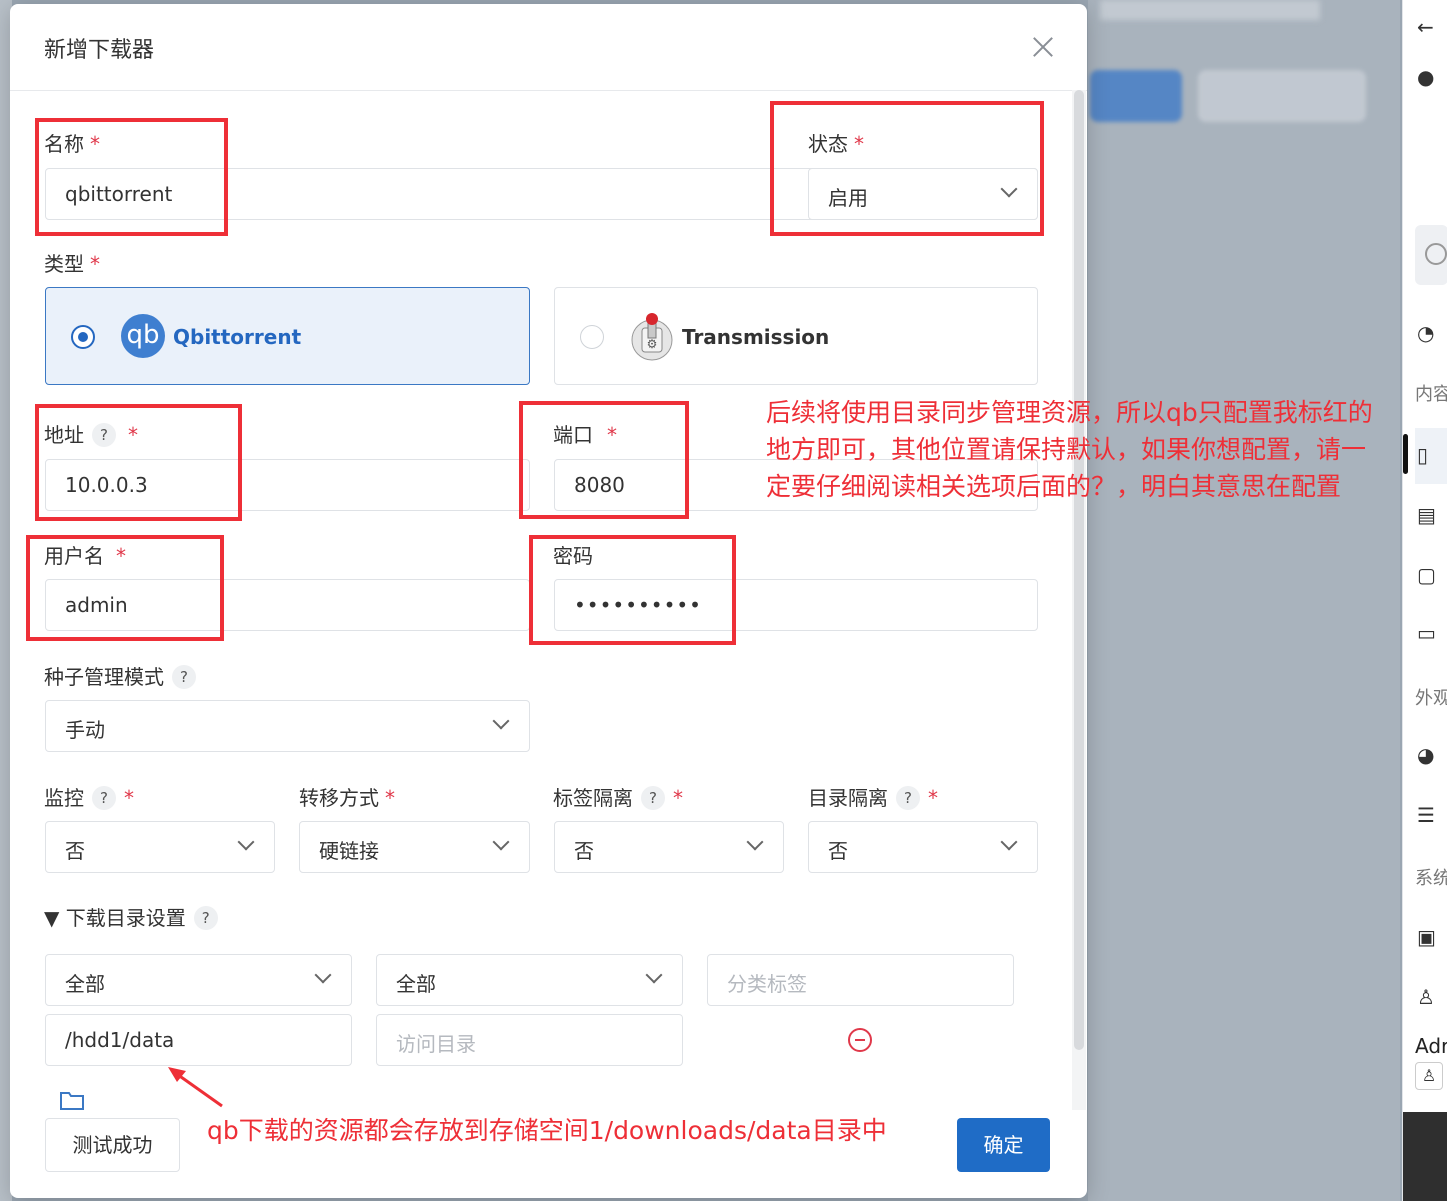 The image size is (1447, 1201). What do you see at coordinates (548, 47) in the screenshot?
I see `dialog-header: 新增下载器` at bounding box center [548, 47].